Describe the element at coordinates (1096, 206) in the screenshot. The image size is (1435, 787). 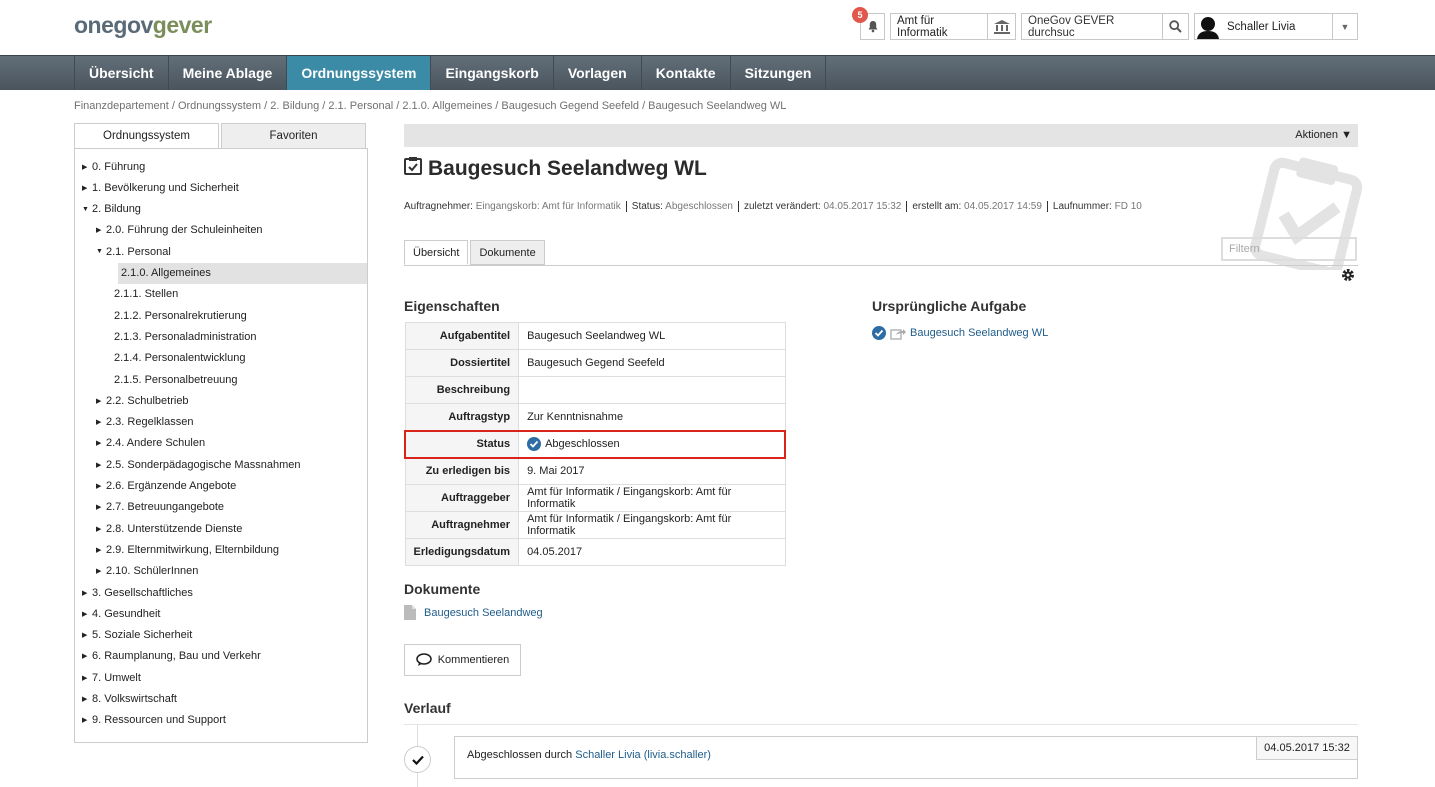
I see `meta-item: Laufnummer: FD 10` at that location.